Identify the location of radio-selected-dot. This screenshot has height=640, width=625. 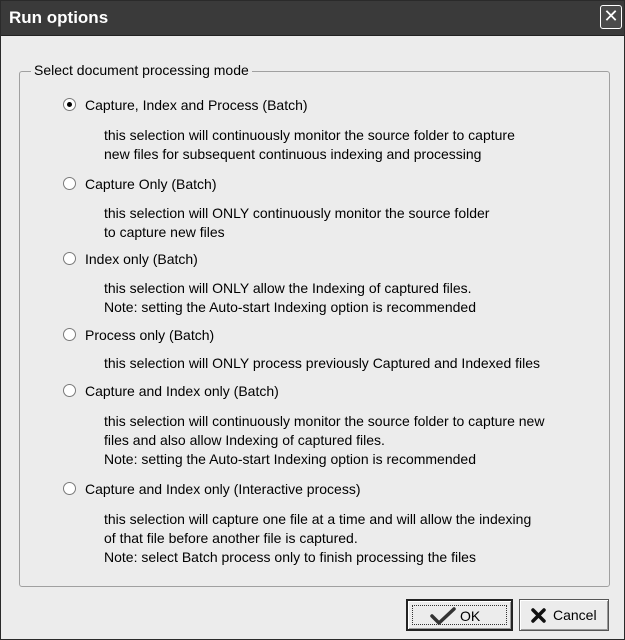
(69, 104).